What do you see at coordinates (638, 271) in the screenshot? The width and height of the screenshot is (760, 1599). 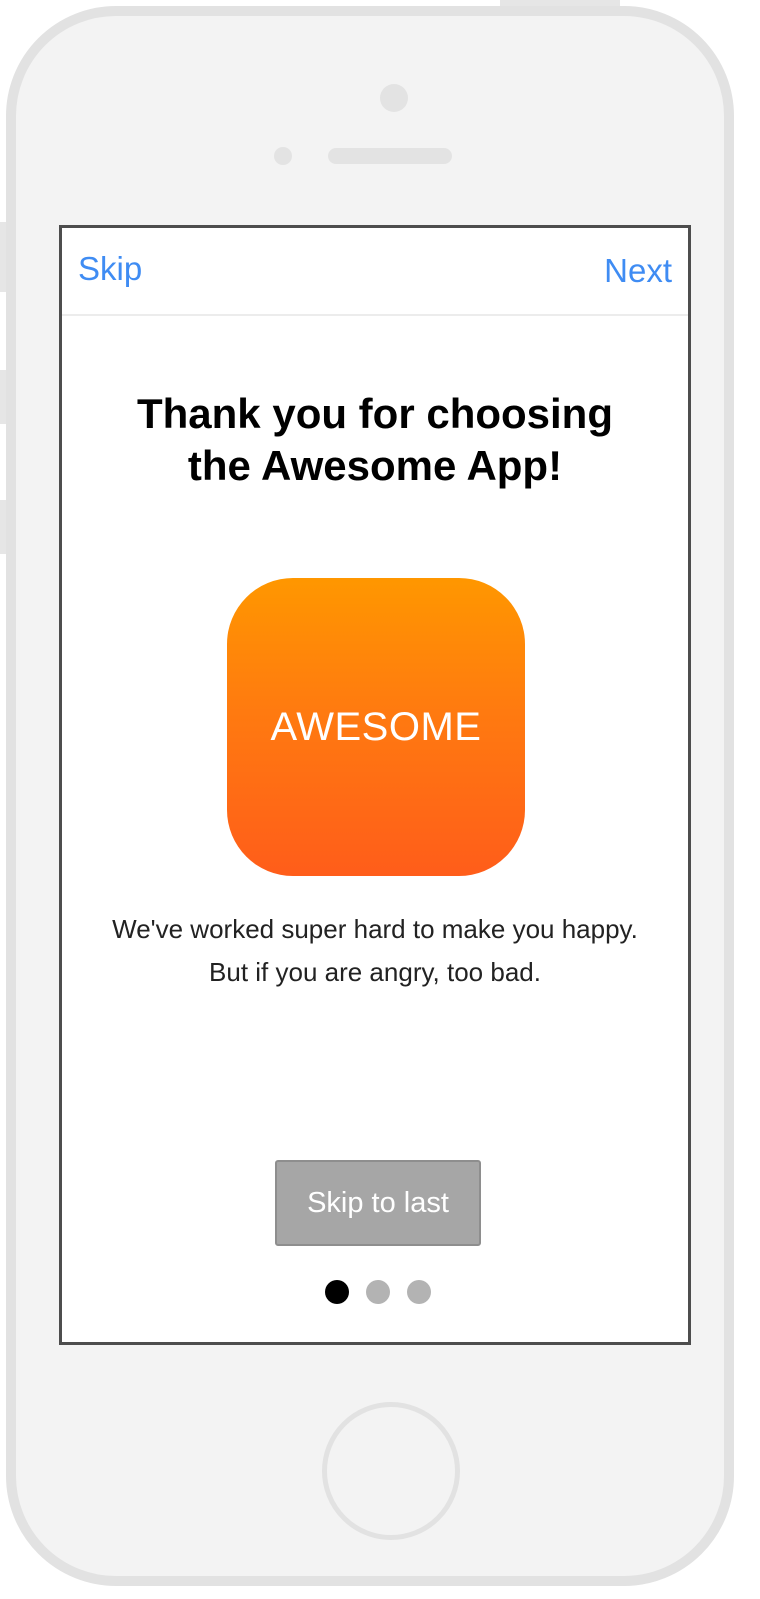 I see `next-button: Next` at bounding box center [638, 271].